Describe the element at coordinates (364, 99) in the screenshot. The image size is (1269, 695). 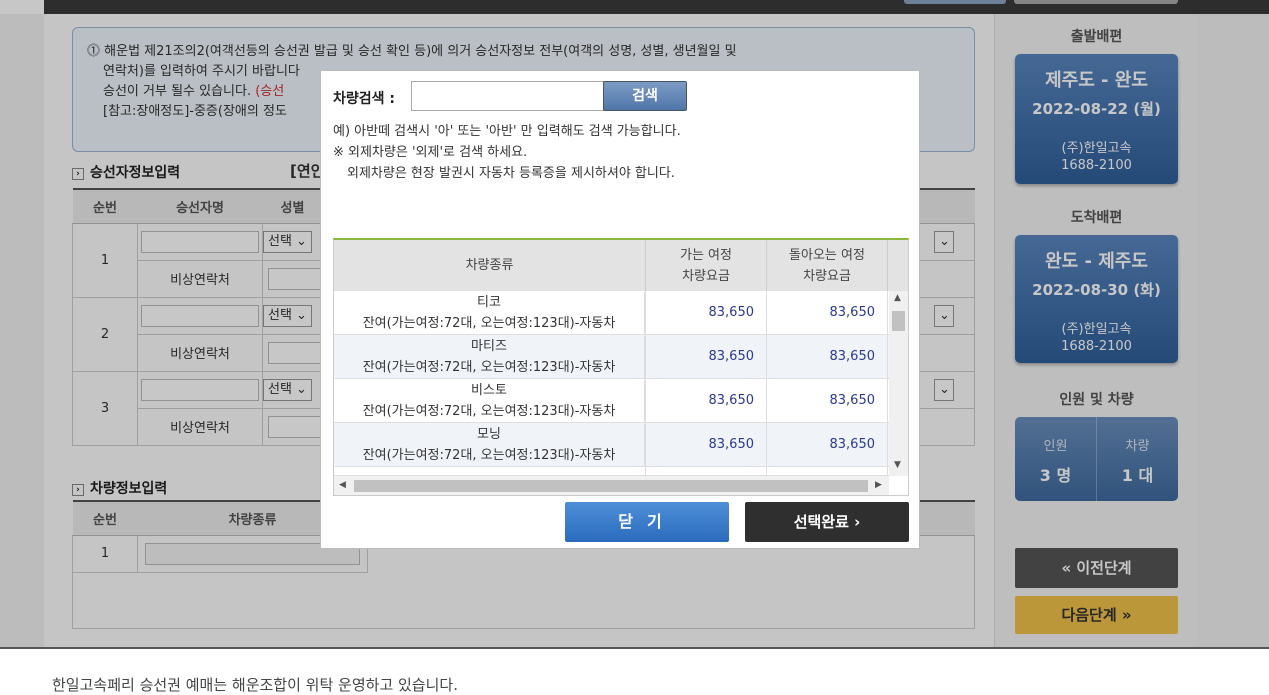
I see `search-label: 차량검색 :` at that location.